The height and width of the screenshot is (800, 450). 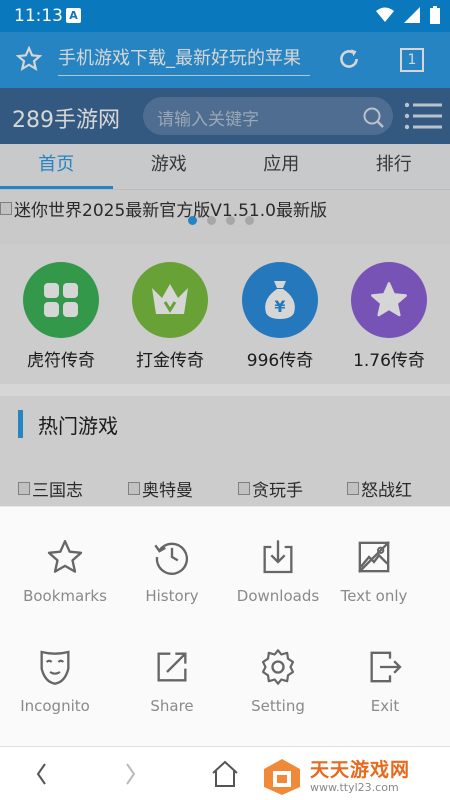 What do you see at coordinates (225, 451) in the screenshot?
I see `hot-games-section: 热门游戏 三国志 奥特曼 贪玩手 怒战红` at bounding box center [225, 451].